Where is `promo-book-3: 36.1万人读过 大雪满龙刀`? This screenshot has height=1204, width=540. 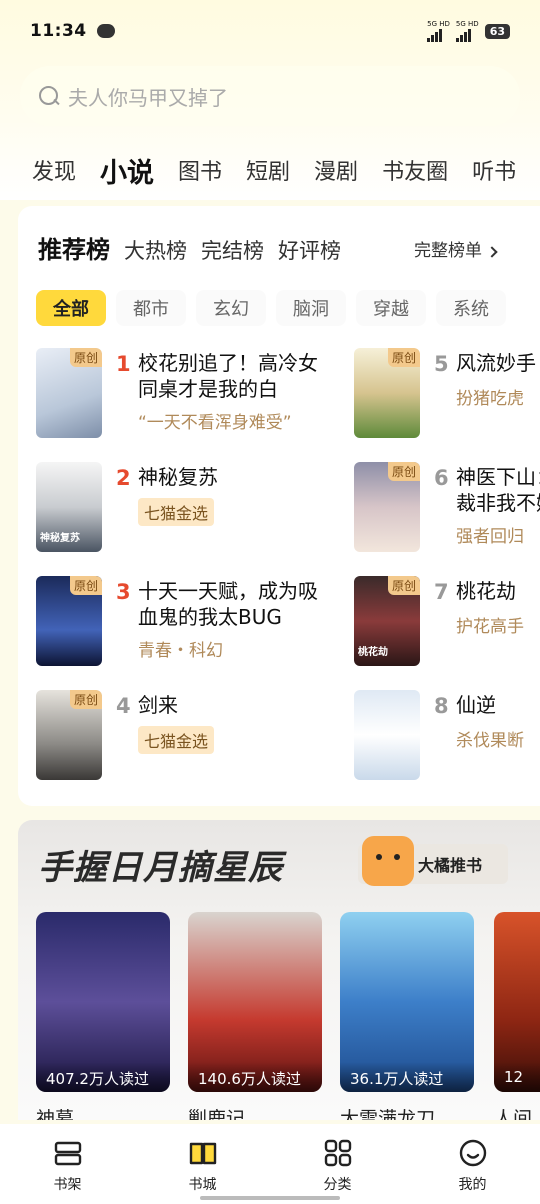 promo-book-3: 36.1万人读过 大雪满龙刀 is located at coordinates (407, 1016).